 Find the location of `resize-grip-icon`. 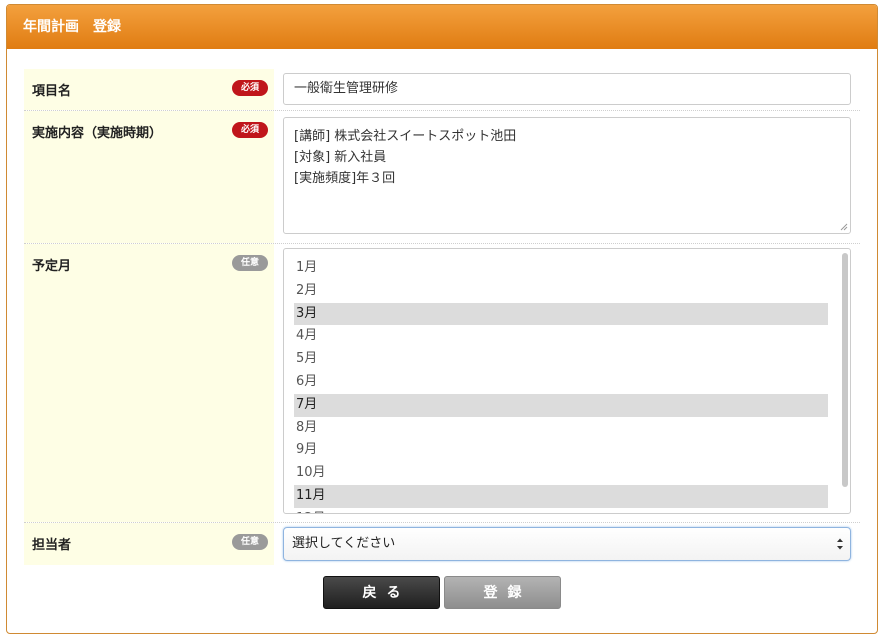

resize-grip-icon is located at coordinates (844, 227).